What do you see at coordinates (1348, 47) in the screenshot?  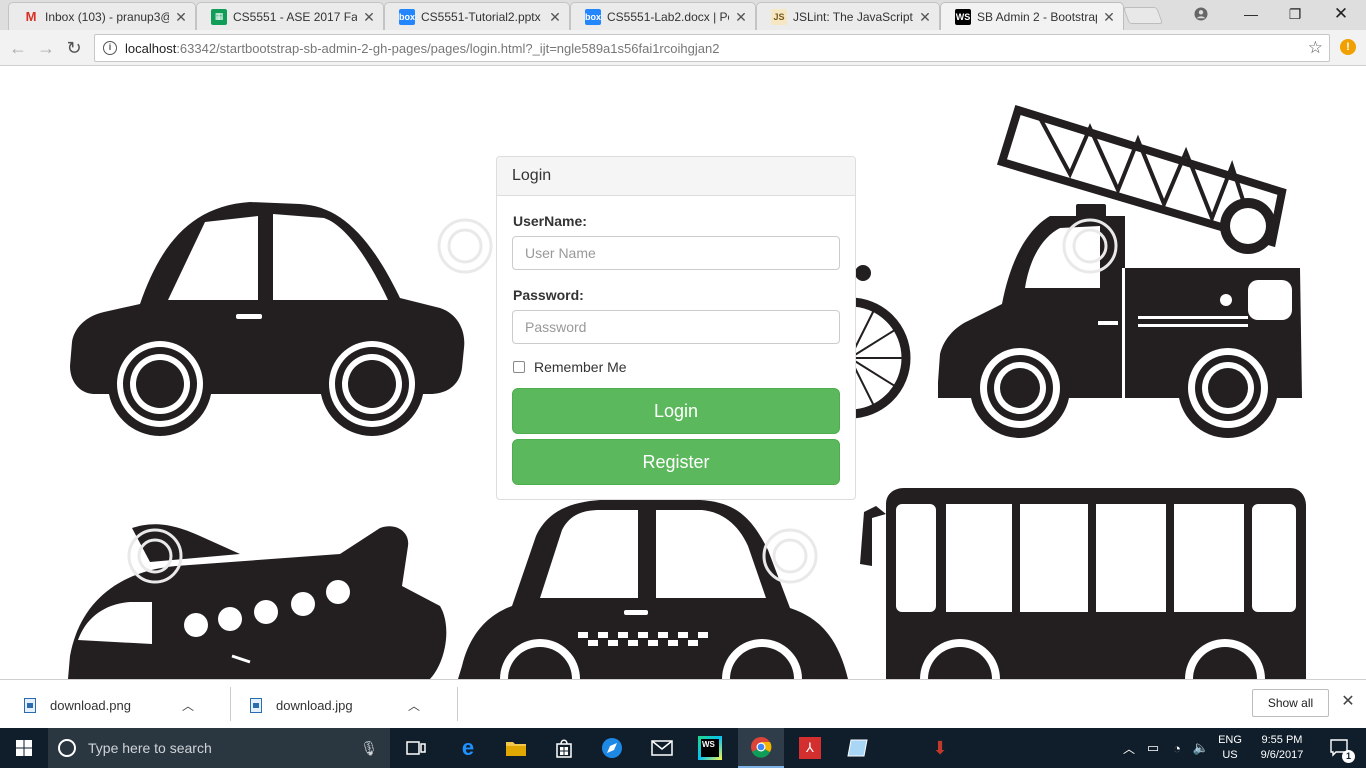 I see `warning-badge-icon: !` at bounding box center [1348, 47].